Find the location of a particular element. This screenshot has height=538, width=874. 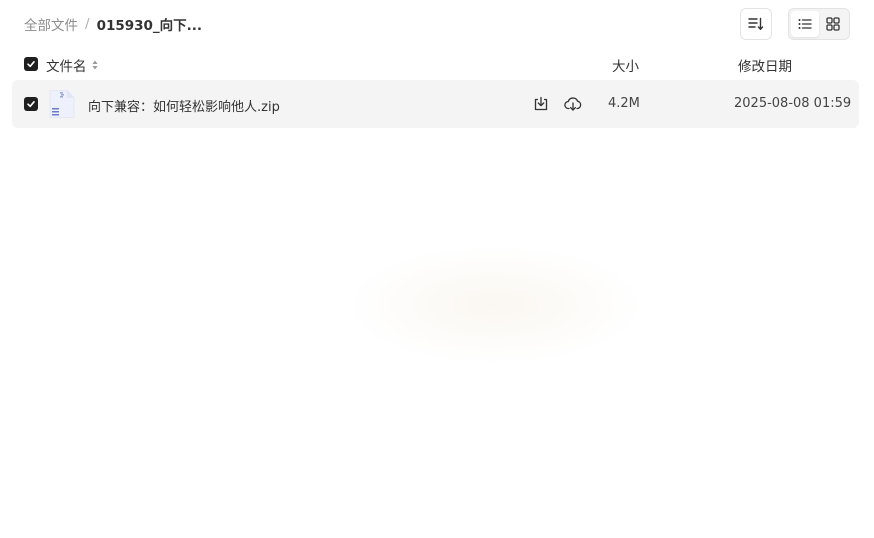

table-row: 向下兼容：如何轻松影响他人.zip 4.2M 2025-08-08 01:59 is located at coordinates (435, 104).